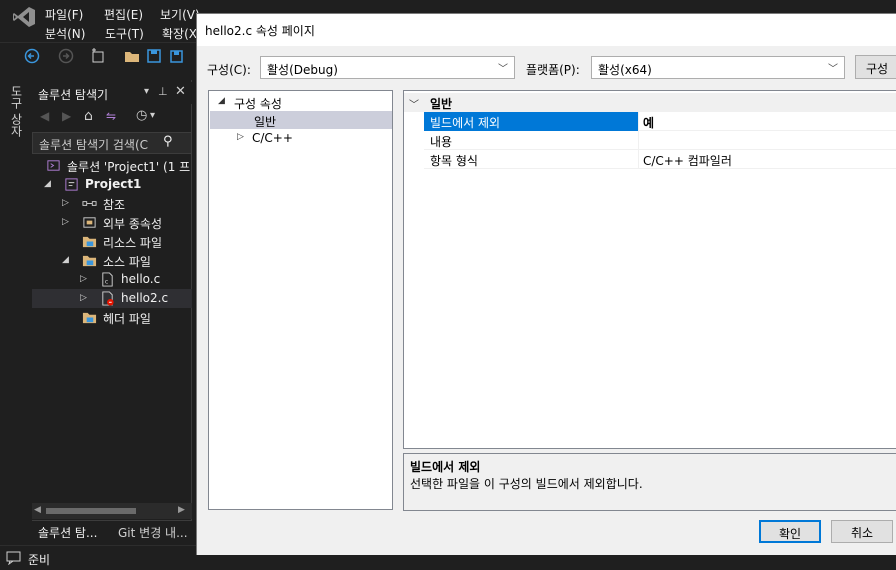 The width and height of the screenshot is (896, 570). I want to click on home-icon: ⌂, so click(88, 116).